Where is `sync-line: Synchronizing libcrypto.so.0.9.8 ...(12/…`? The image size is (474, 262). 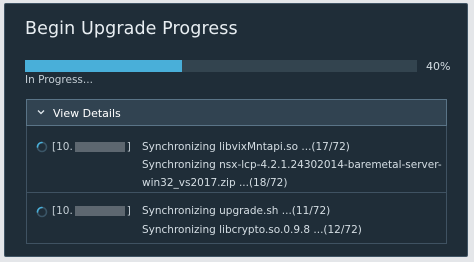 sync-line: Synchronizing libcrypto.so.0.9.8 ...(12/… is located at coordinates (252, 230).